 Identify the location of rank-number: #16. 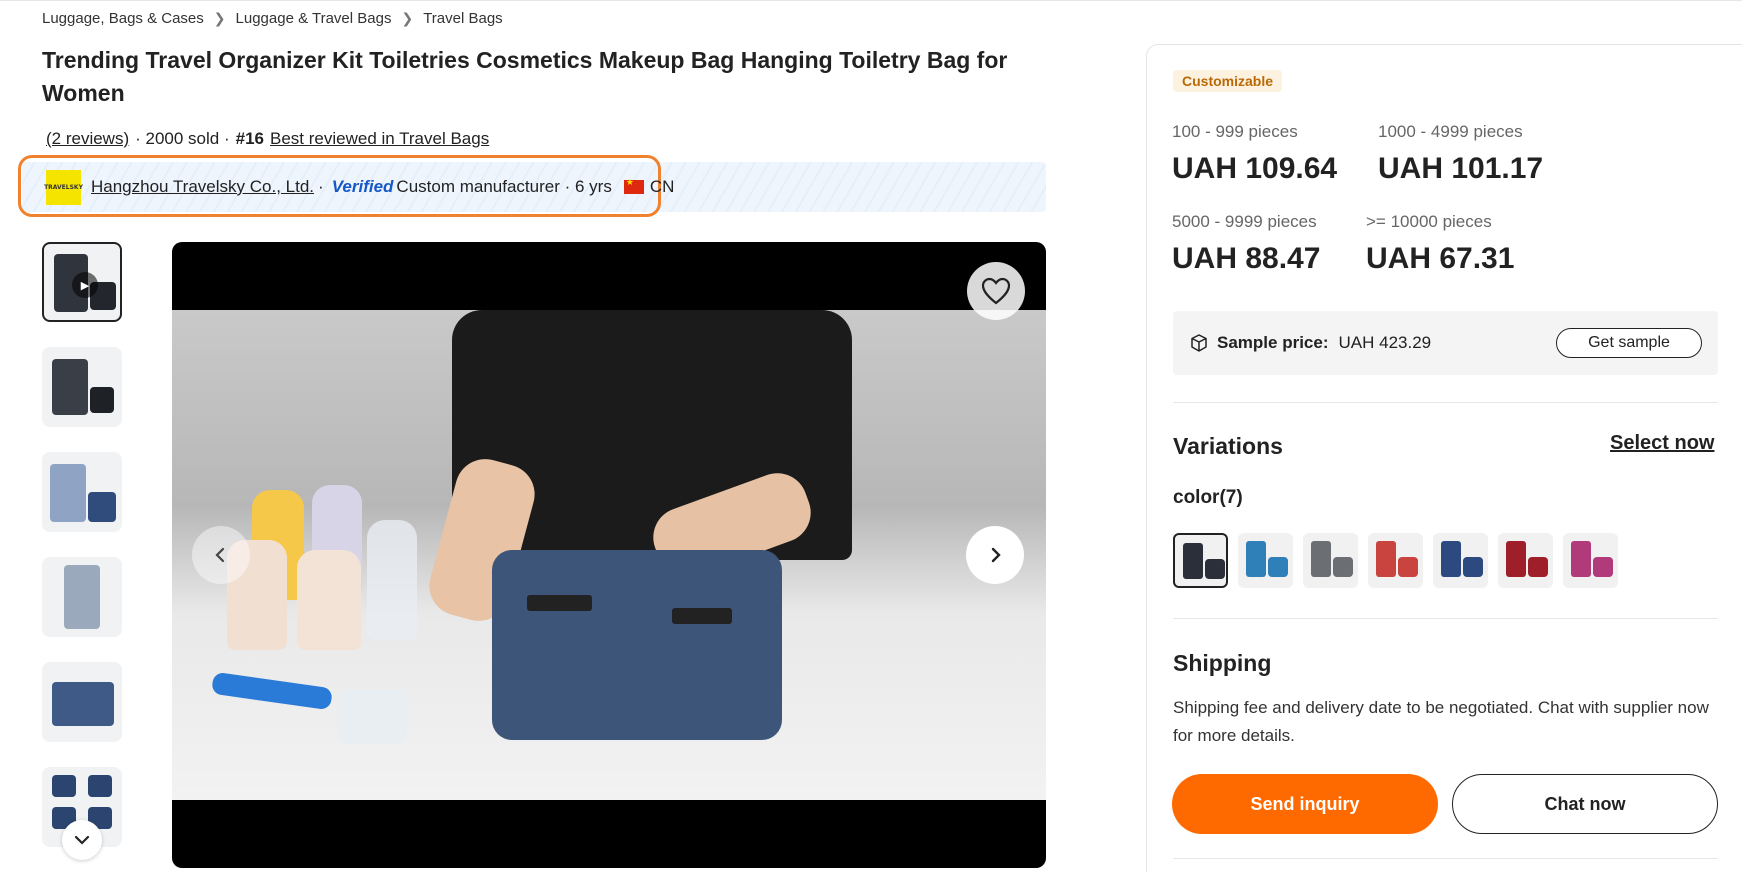
(249, 138).